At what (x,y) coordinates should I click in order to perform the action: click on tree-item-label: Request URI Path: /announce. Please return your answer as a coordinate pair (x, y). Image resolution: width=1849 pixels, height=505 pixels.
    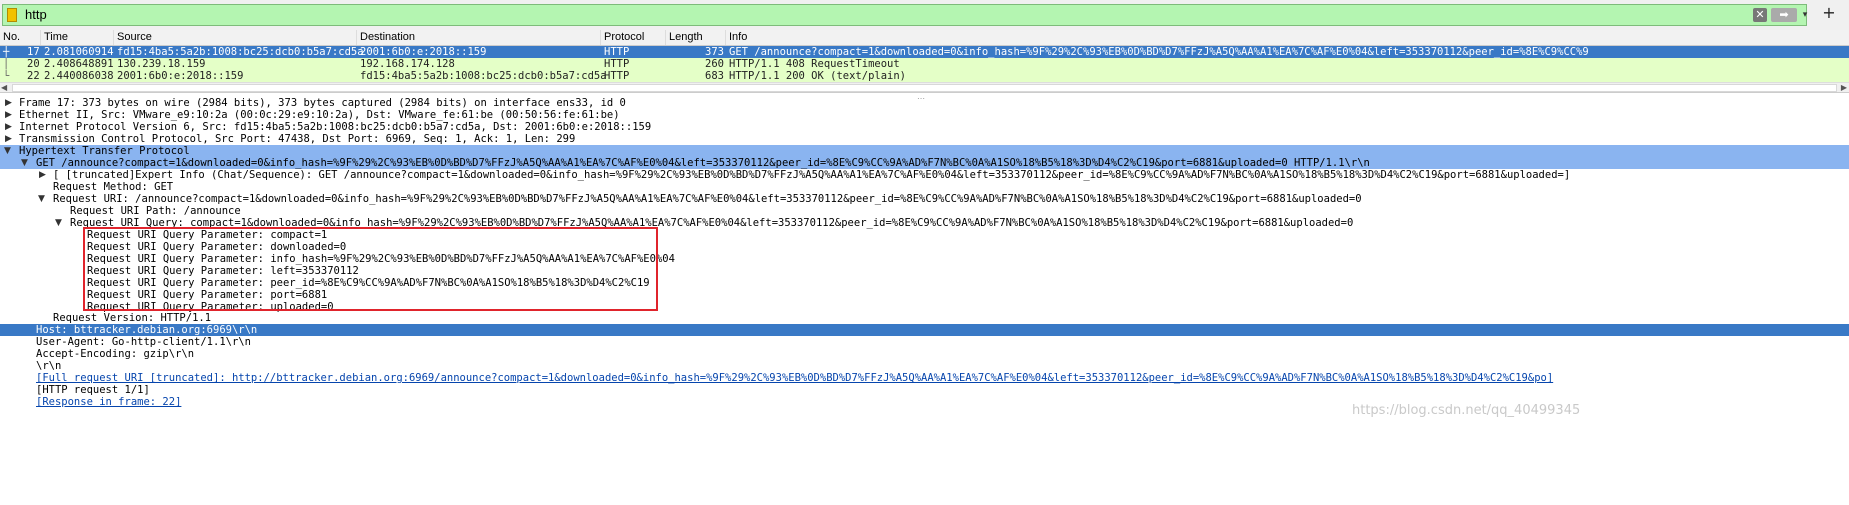
    Looking at the image, I should click on (155, 211).